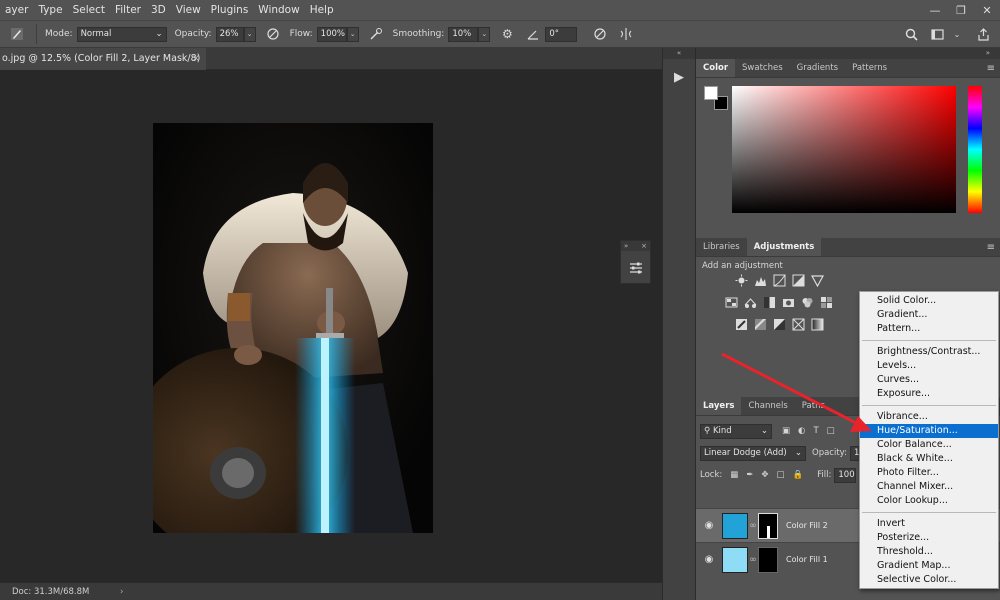 This screenshot has width=1000, height=600. What do you see at coordinates (769, 302) in the screenshot?
I see `black-white-icon` at bounding box center [769, 302].